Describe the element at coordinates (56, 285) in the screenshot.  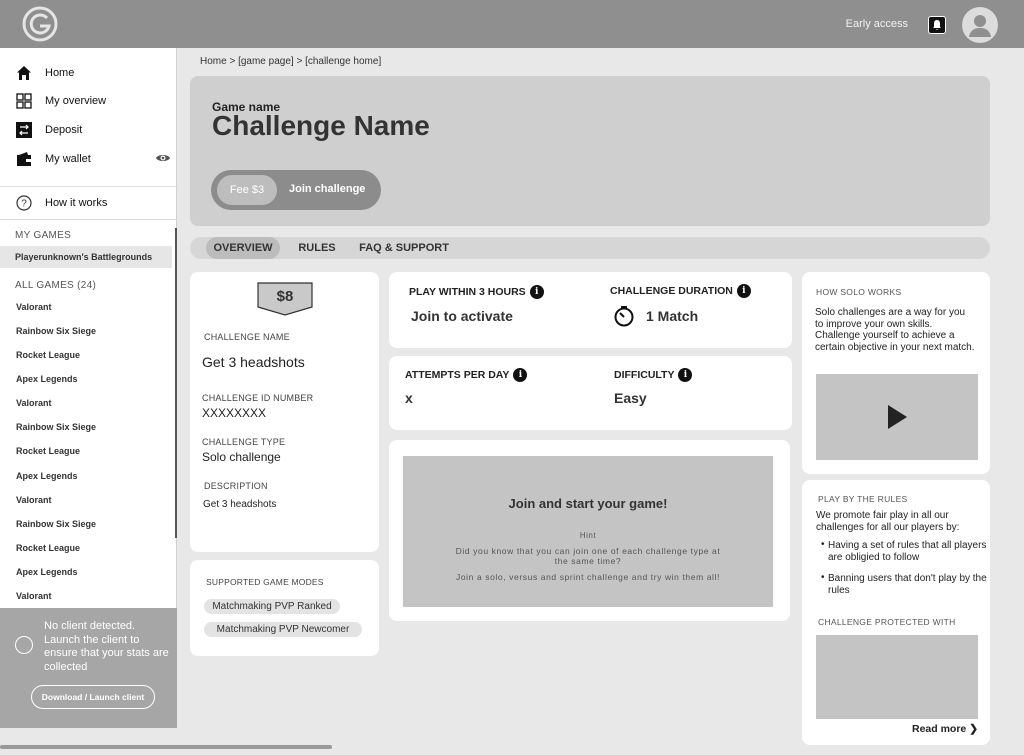
I see `all-games-title: ALL GAMES (24)` at that location.